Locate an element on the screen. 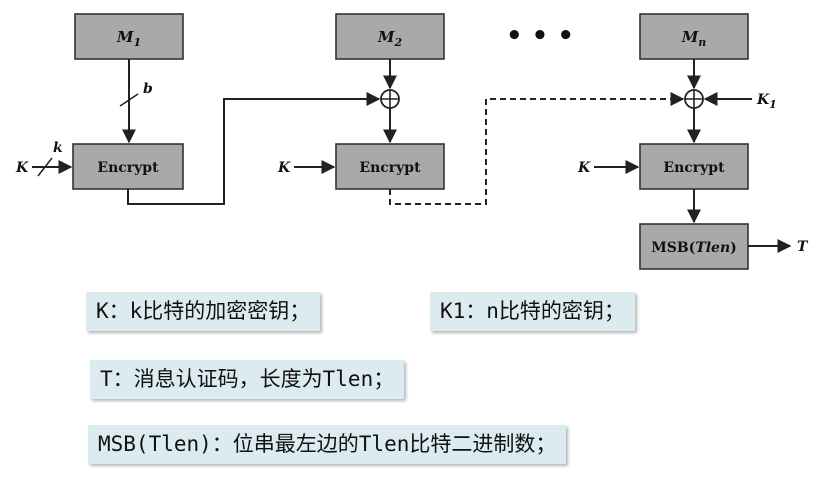  note-k1-description: K1：n比特的密钥； is located at coordinates (532, 311).